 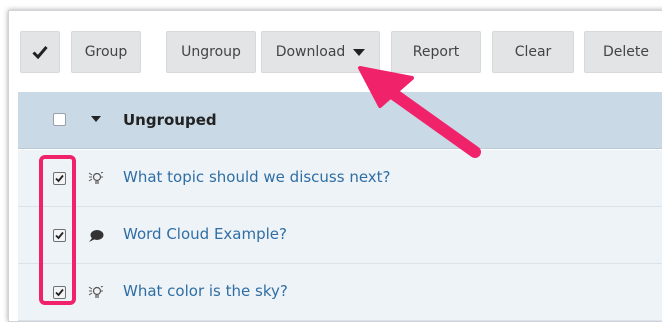 I want to click on select-all-button, so click(x=40, y=52).